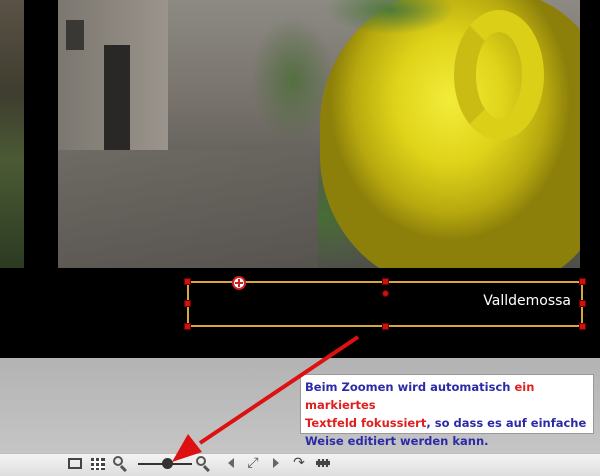 This screenshot has height=476, width=600. Describe the element at coordinates (385, 304) in the screenshot. I see `caption-text-frame: Valldemossa` at that location.